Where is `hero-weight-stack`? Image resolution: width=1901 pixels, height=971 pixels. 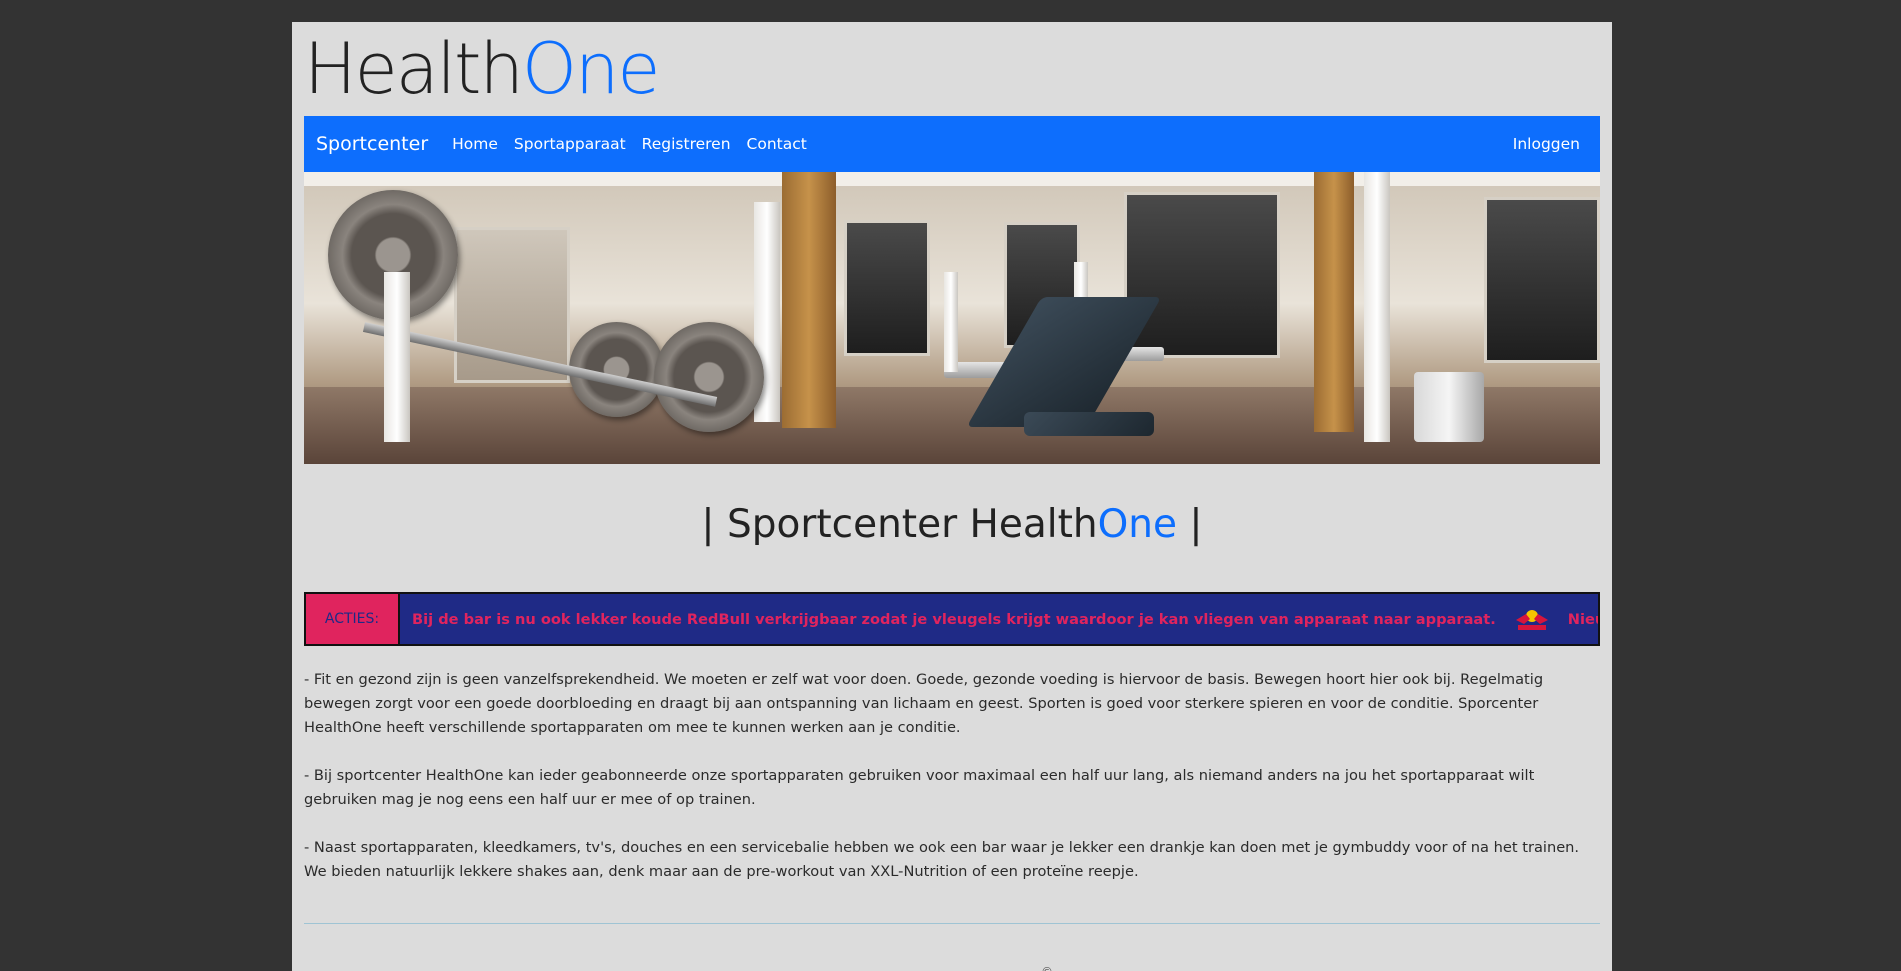 hero-weight-stack is located at coordinates (1449, 407).